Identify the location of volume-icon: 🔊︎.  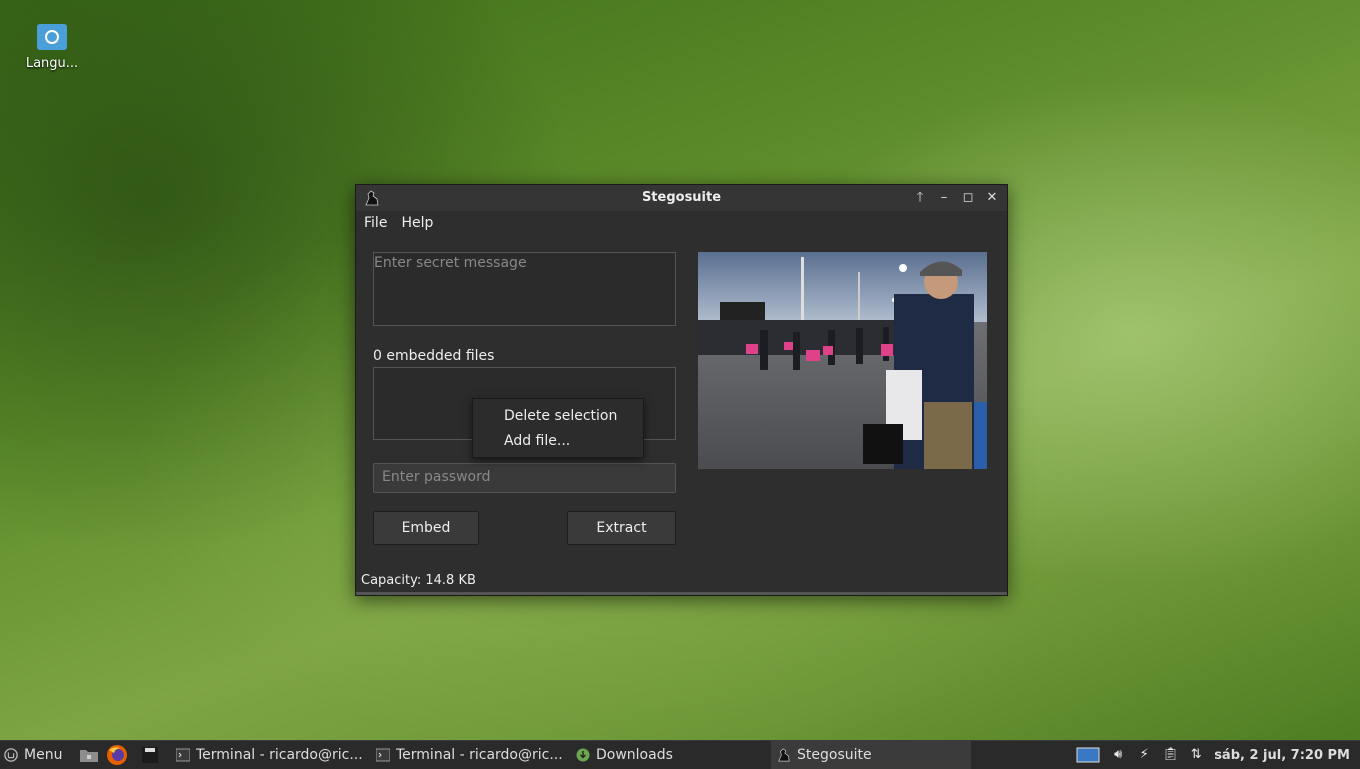
(1118, 755).